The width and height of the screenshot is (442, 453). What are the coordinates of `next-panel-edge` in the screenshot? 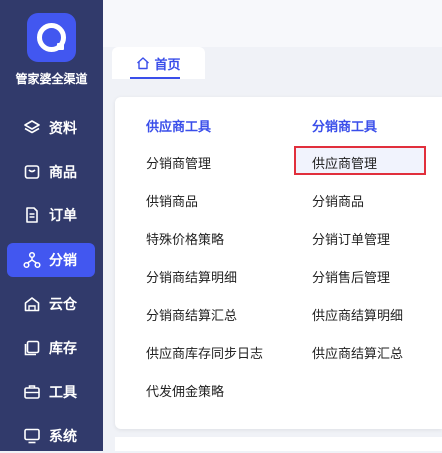 It's located at (278, 444).